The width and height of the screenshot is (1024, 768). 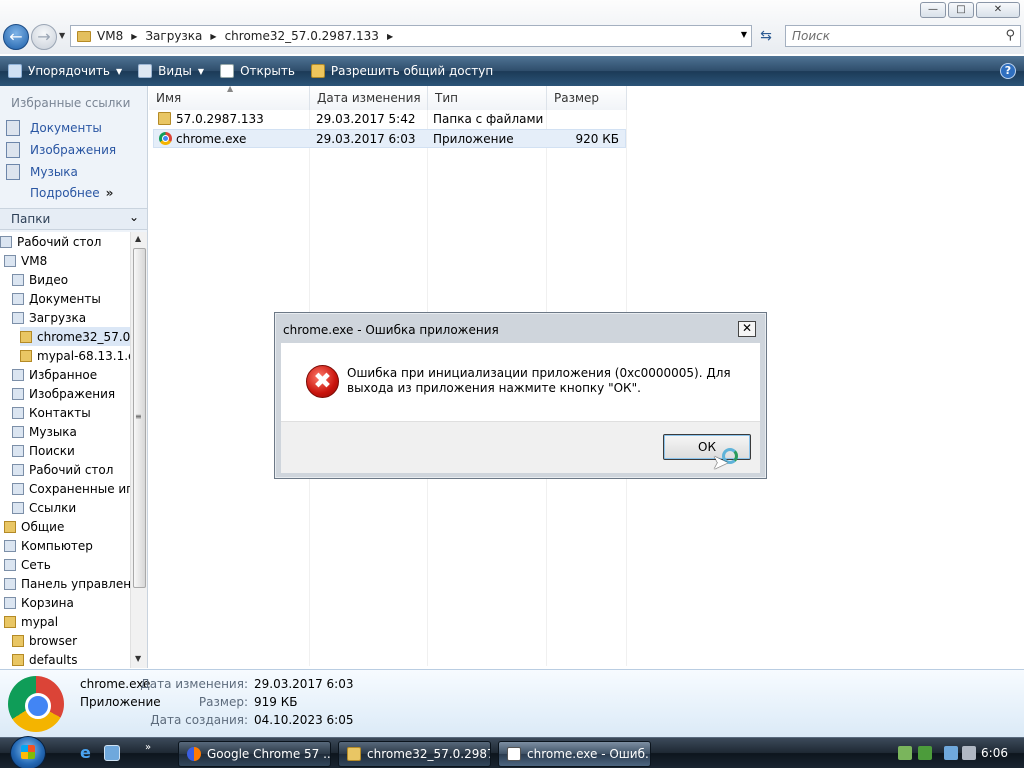 What do you see at coordinates (44, 431) in the screenshot?
I see `tree-item-music: Музыка` at bounding box center [44, 431].